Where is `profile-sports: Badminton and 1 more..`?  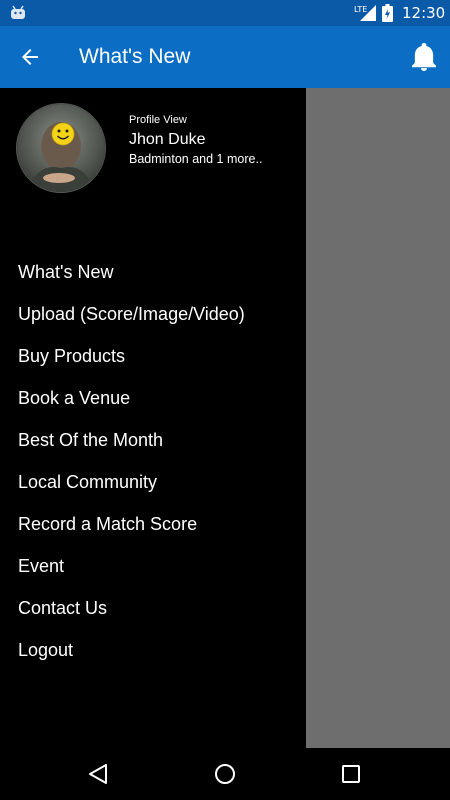 profile-sports: Badminton and 1 more.. is located at coordinates (196, 159).